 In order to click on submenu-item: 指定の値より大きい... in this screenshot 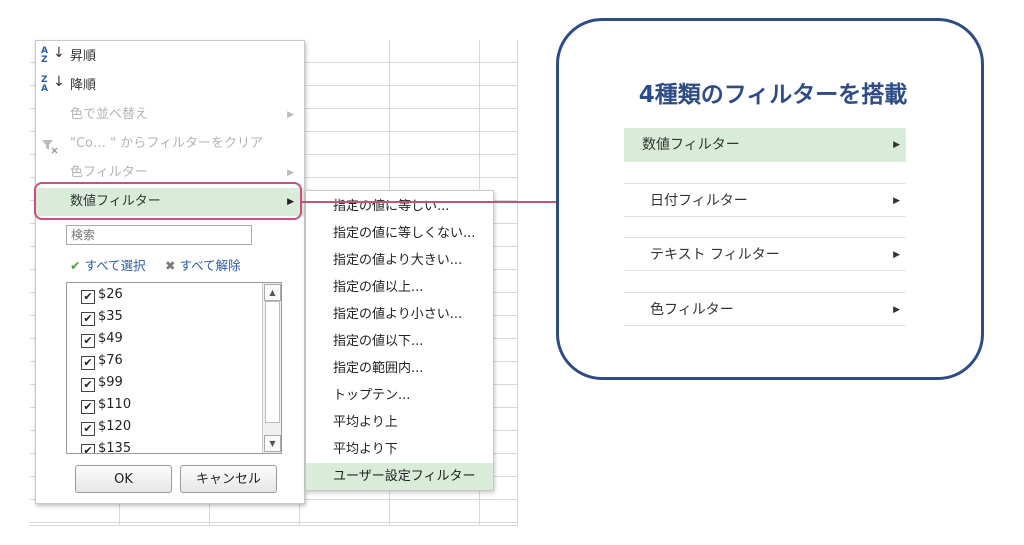, I will do `click(399, 260)`.